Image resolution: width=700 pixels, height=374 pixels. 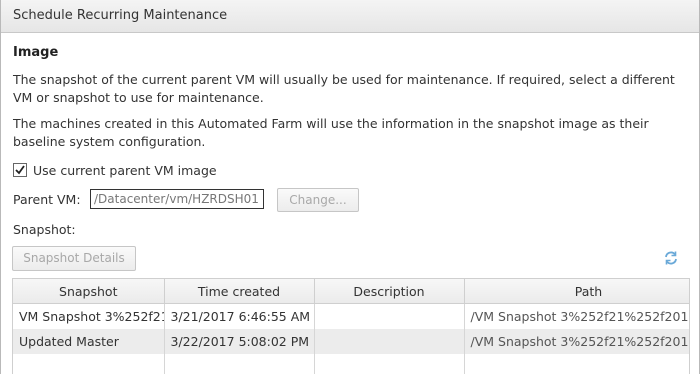 I want to click on use-current-vm-label: Use current parent VM image, so click(x=125, y=170).